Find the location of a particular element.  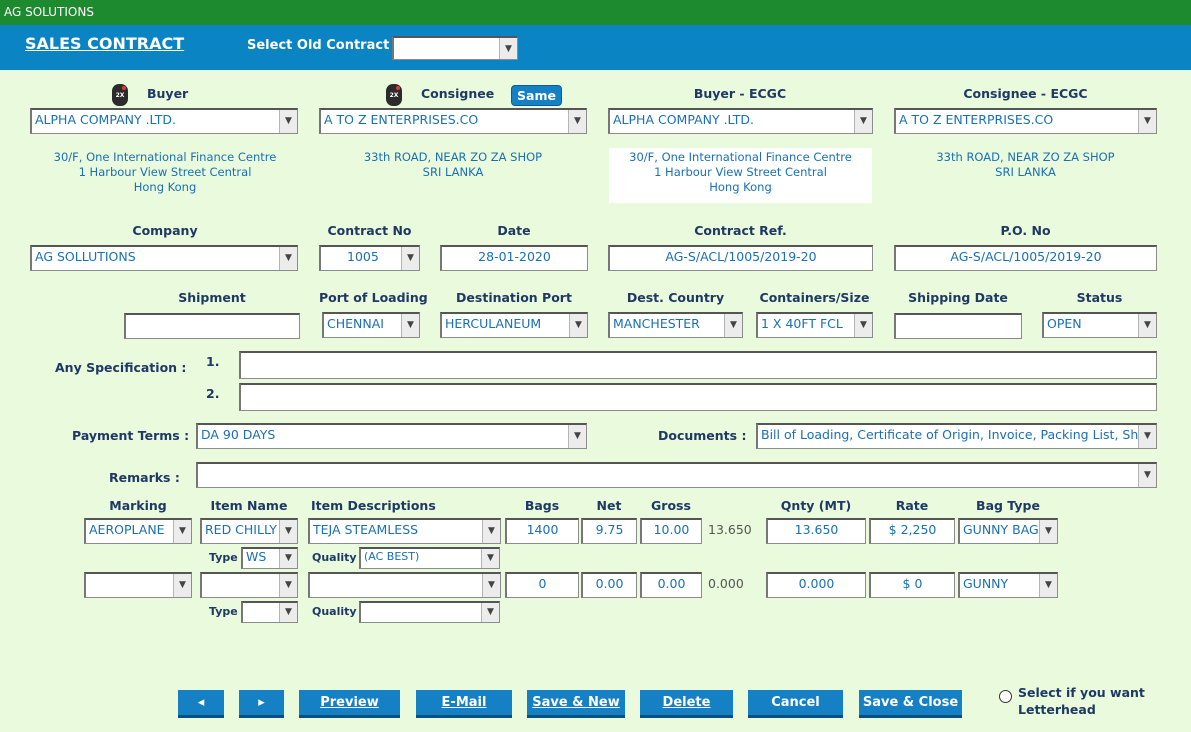

po-no-field: AG-S/ACL/1005/2019-20 is located at coordinates (1025, 258).